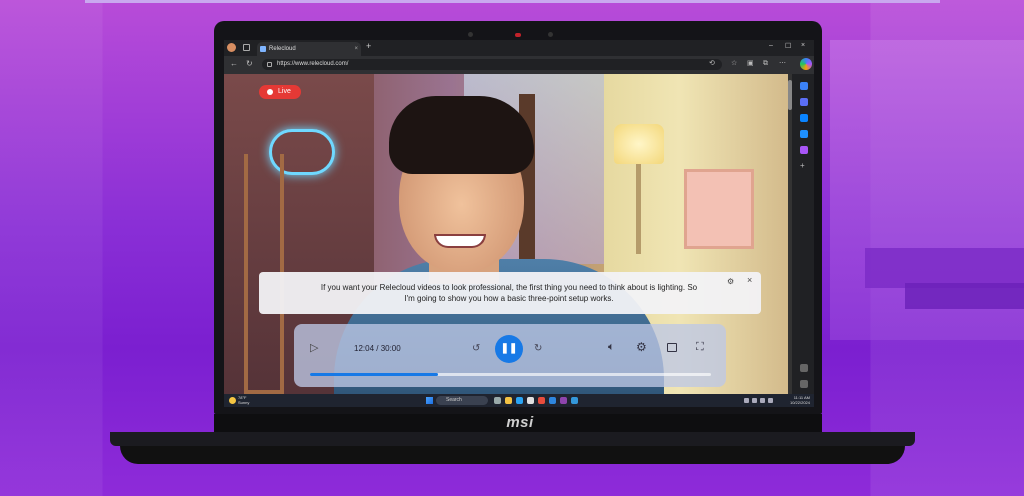  Describe the element at coordinates (530, 400) in the screenshot. I see `store-icon` at that location.